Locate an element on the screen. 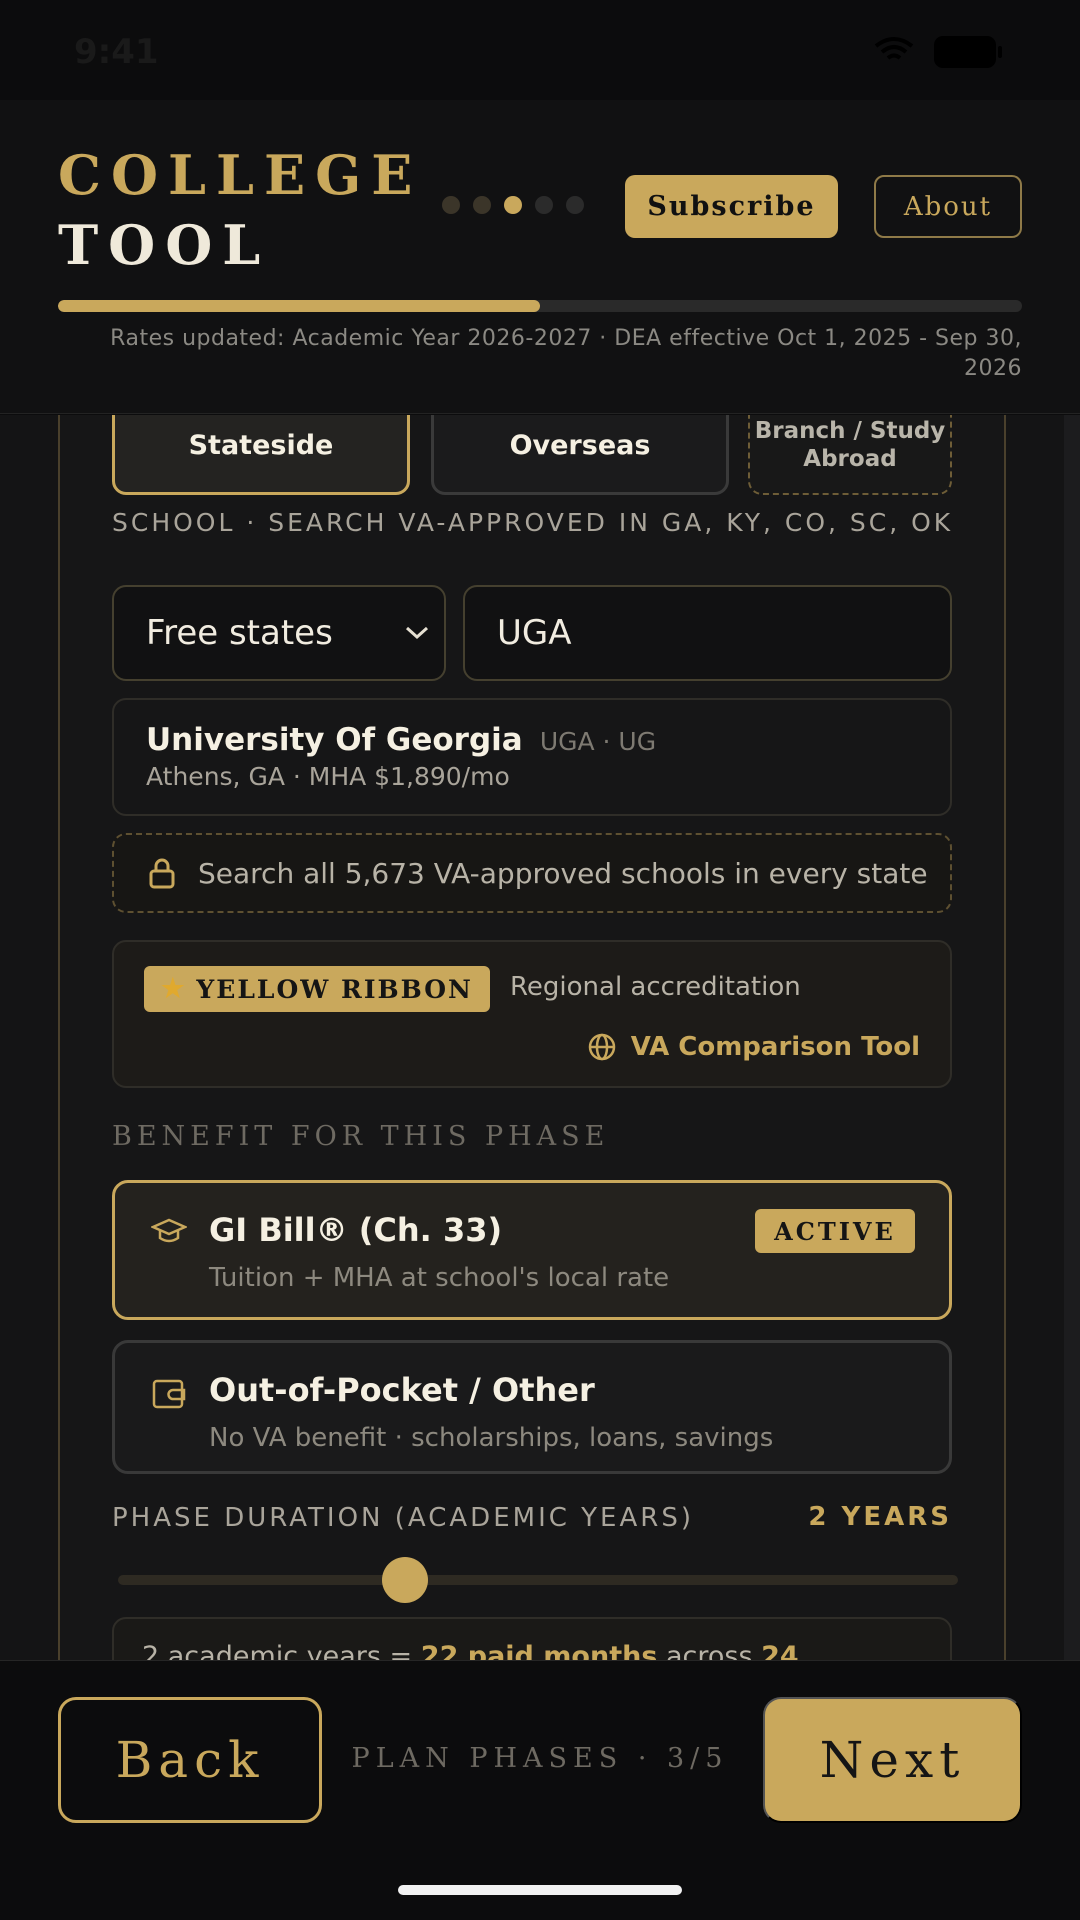 Image resolution: width=1080 pixels, height=1920 pixels. school-result-name: University Of Georgia is located at coordinates (334, 740).